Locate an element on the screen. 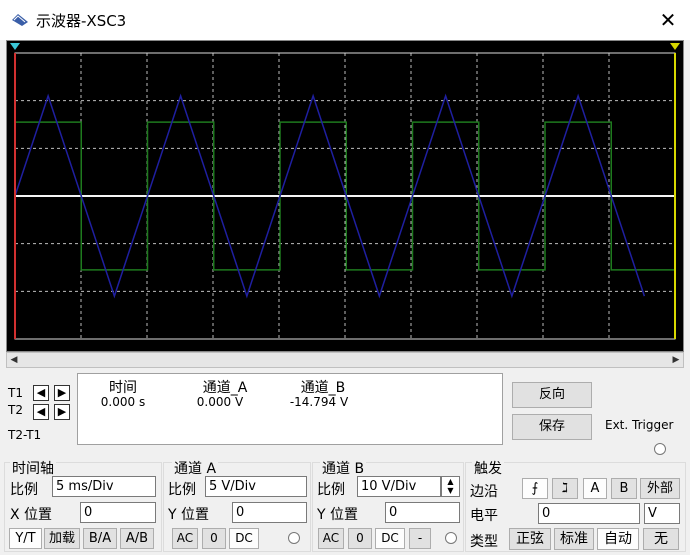 The height and width of the screenshot is (555, 690). ext-trigger-radio is located at coordinates (660, 449).